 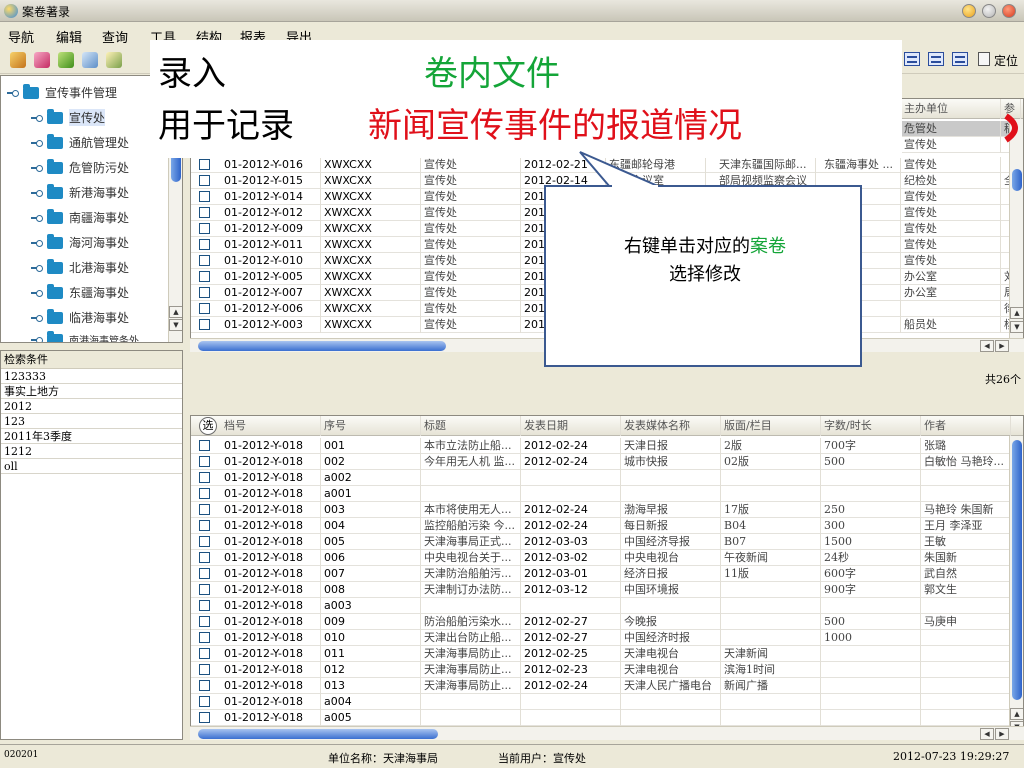 I want to click on search-item: 123, so click(x=91, y=421).